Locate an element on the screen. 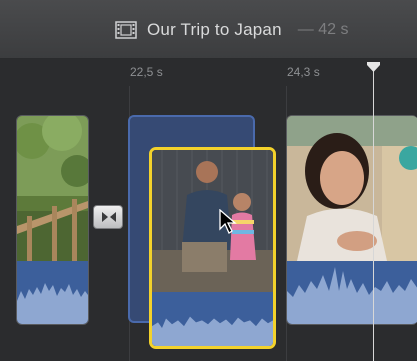 The image size is (417, 361). film-icon is located at coordinates (126, 30).